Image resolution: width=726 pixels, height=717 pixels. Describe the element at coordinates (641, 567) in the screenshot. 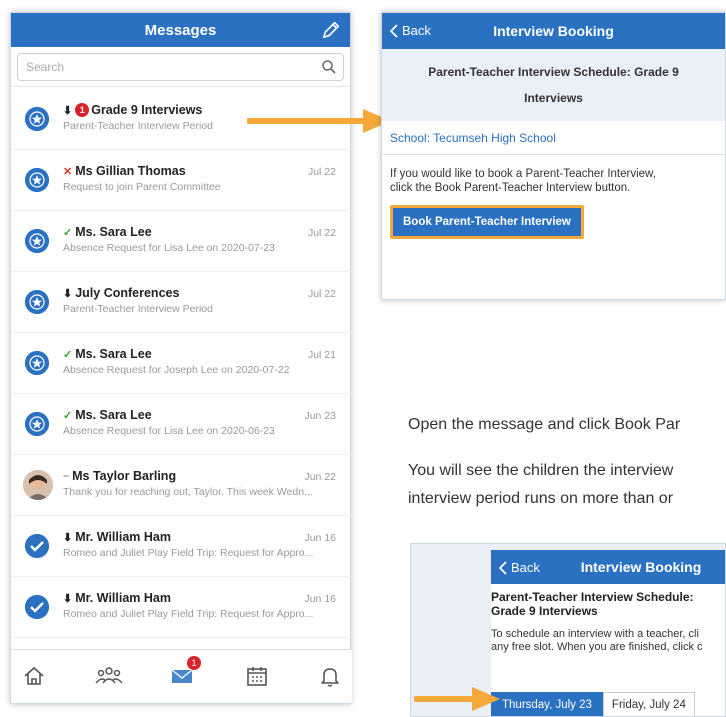

I see `schedule-title: Interview Booking` at that location.